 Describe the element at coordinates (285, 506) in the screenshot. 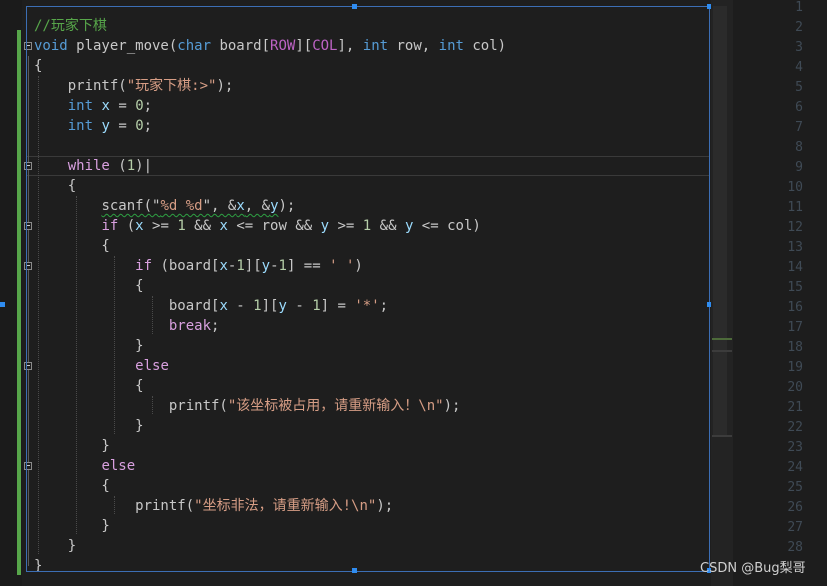

I see `code-token: "坐标非法，请重新输入!\n"` at that location.